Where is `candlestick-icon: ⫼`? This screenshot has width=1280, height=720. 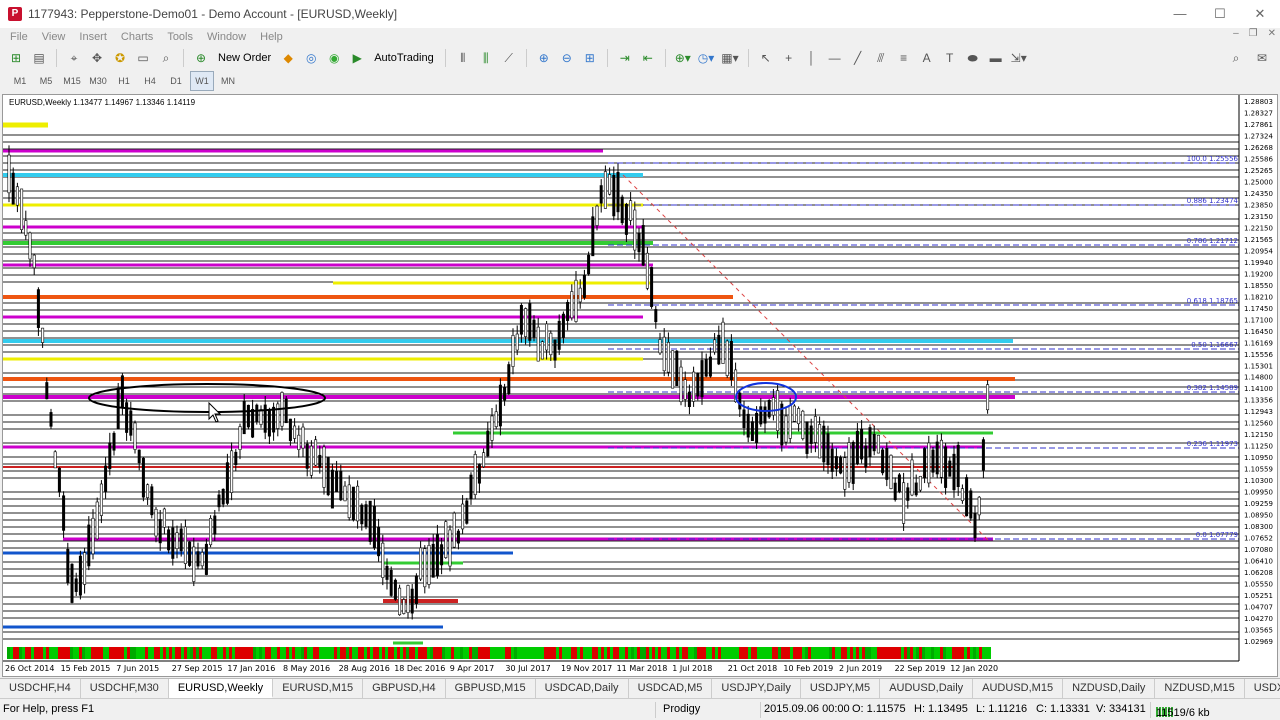 candlestick-icon: ⫼ is located at coordinates (486, 58).